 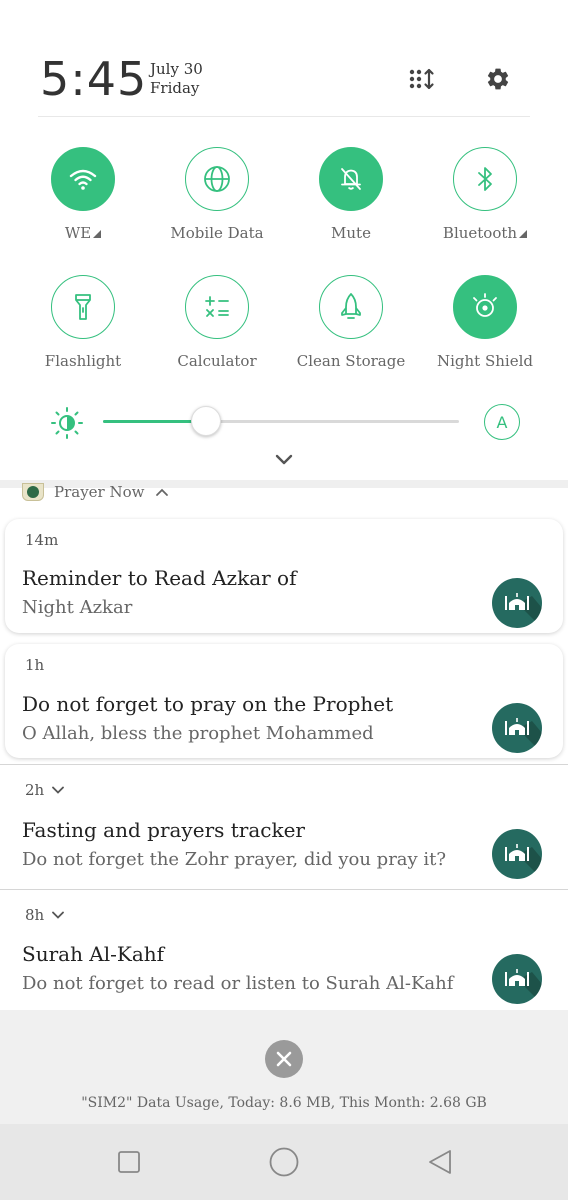 I want to click on calculator-icon, so click(x=217, y=306).